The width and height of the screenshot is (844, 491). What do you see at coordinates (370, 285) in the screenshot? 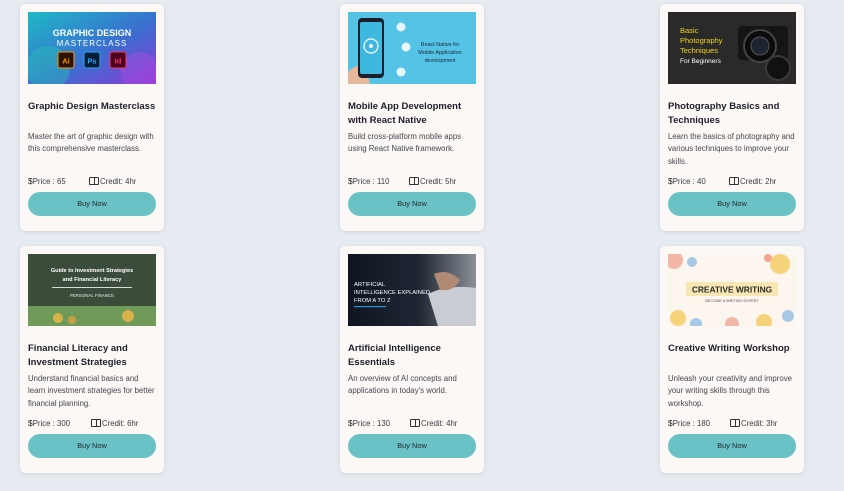
I see `svg-text: ARTIFICIAL` at bounding box center [370, 285].